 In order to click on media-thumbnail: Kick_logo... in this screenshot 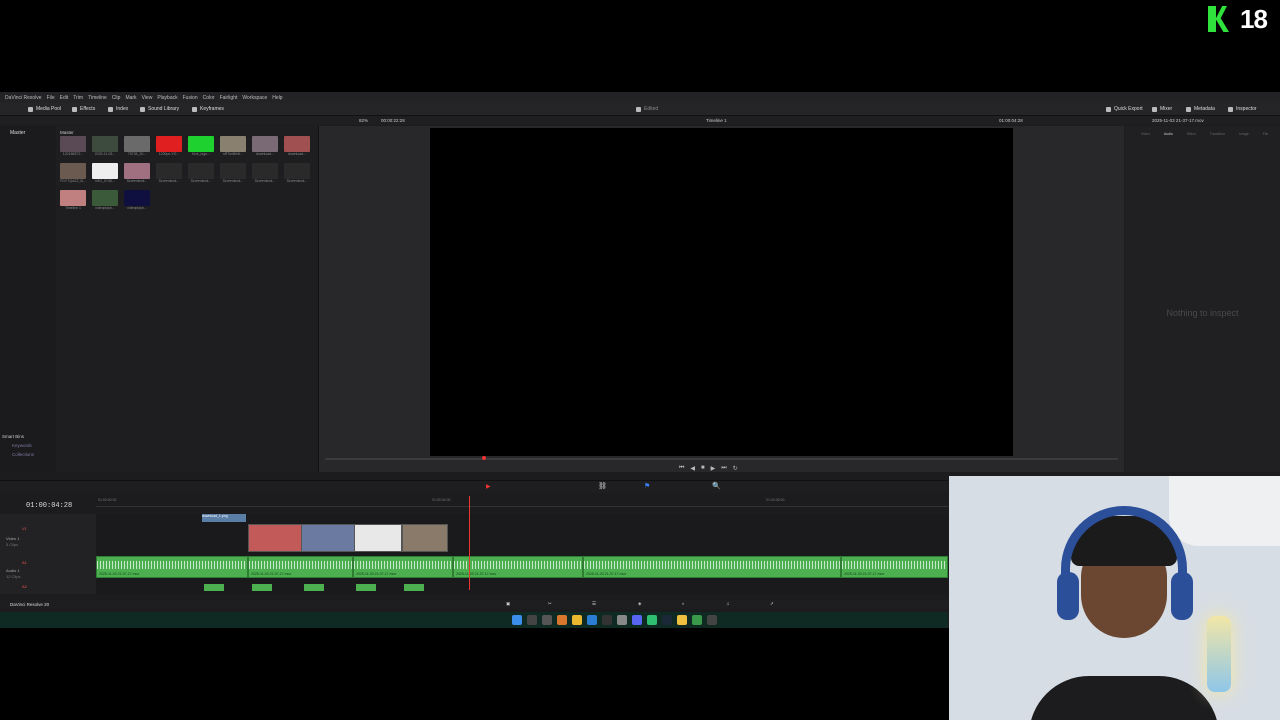, I will do `click(201, 148)`.